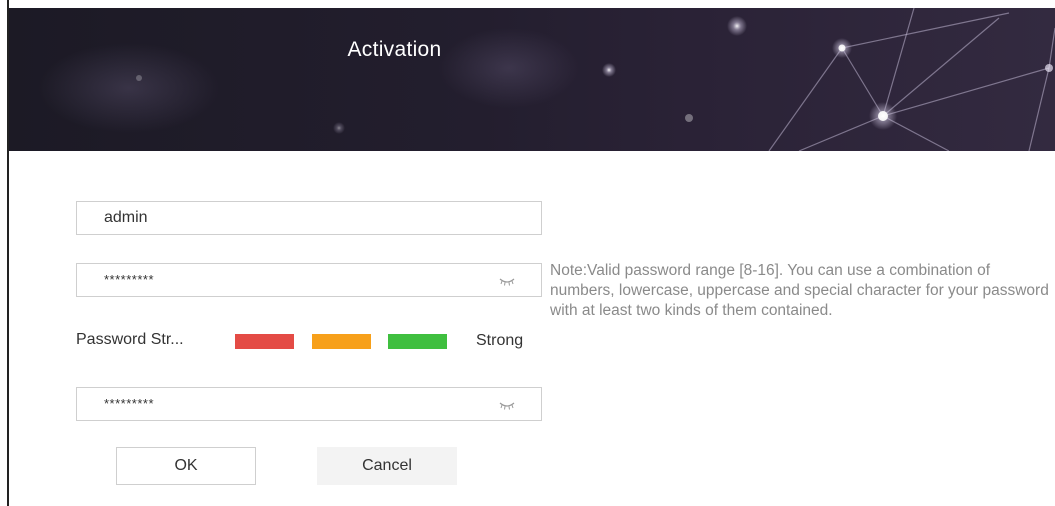  I want to click on cancel-button: Cancel, so click(387, 466).